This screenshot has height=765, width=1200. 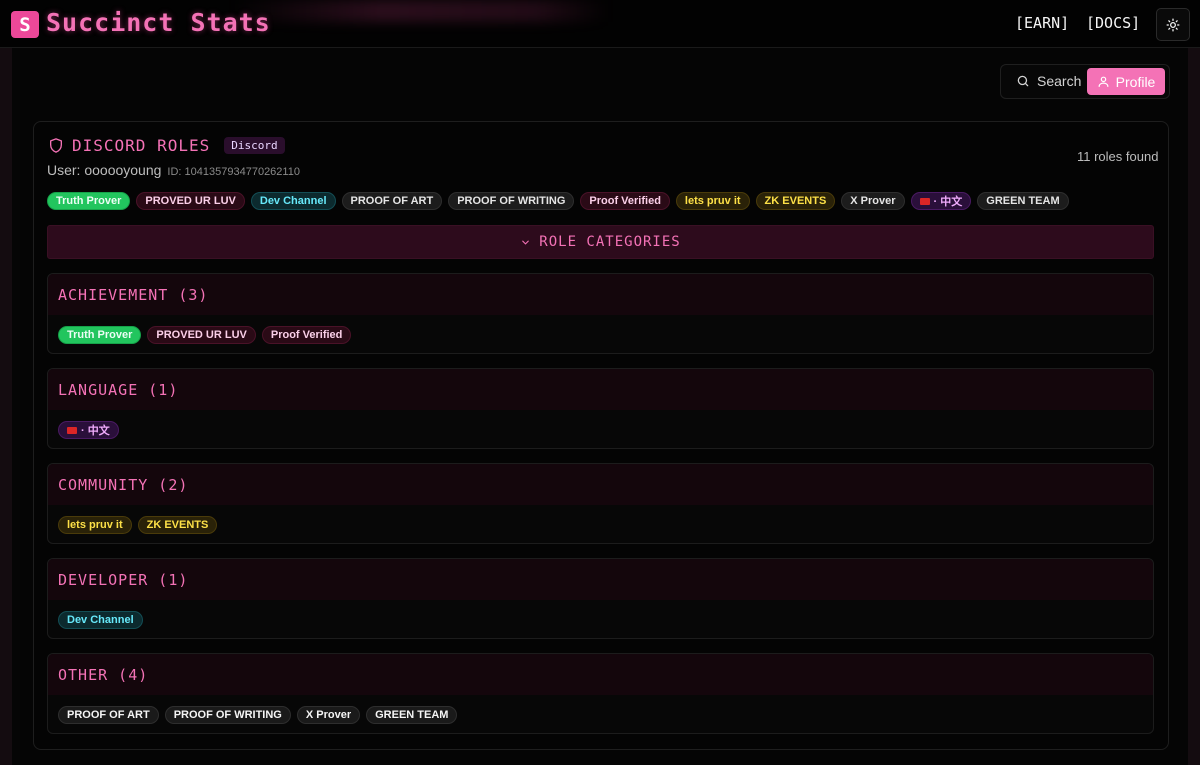 I want to click on brand-title: Succinct Stats, so click(x=158, y=22).